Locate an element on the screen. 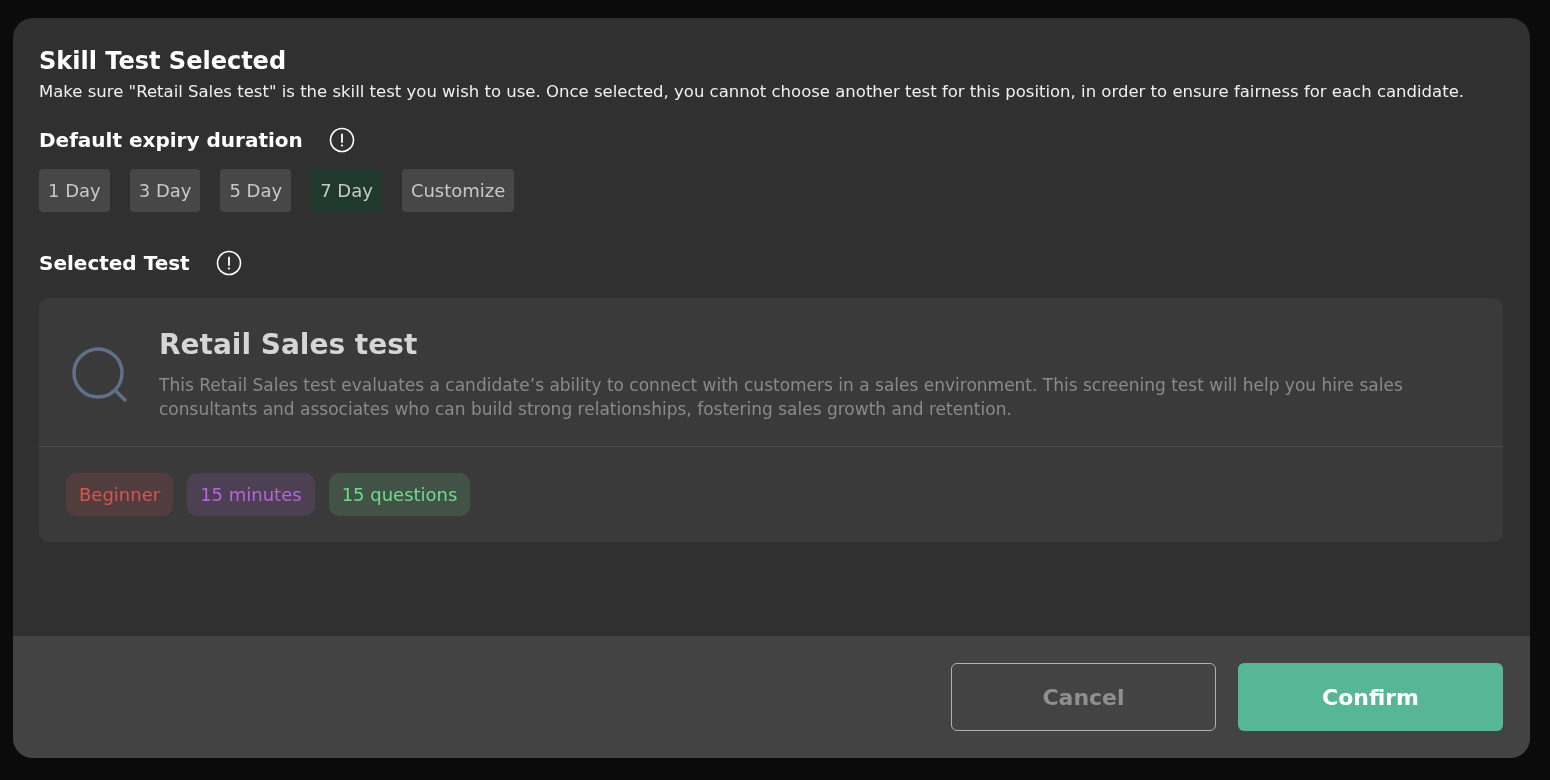 The image size is (1550, 780). test-tag: Beginner is located at coordinates (120, 494).